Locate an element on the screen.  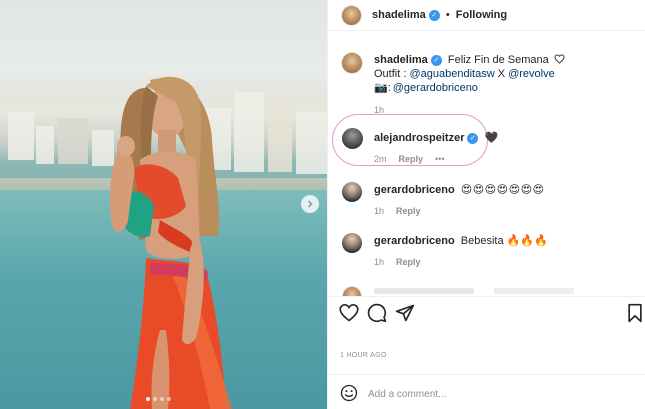
comment-text: 😍😍😍😍😍😍😍 is located at coordinates (502, 190).